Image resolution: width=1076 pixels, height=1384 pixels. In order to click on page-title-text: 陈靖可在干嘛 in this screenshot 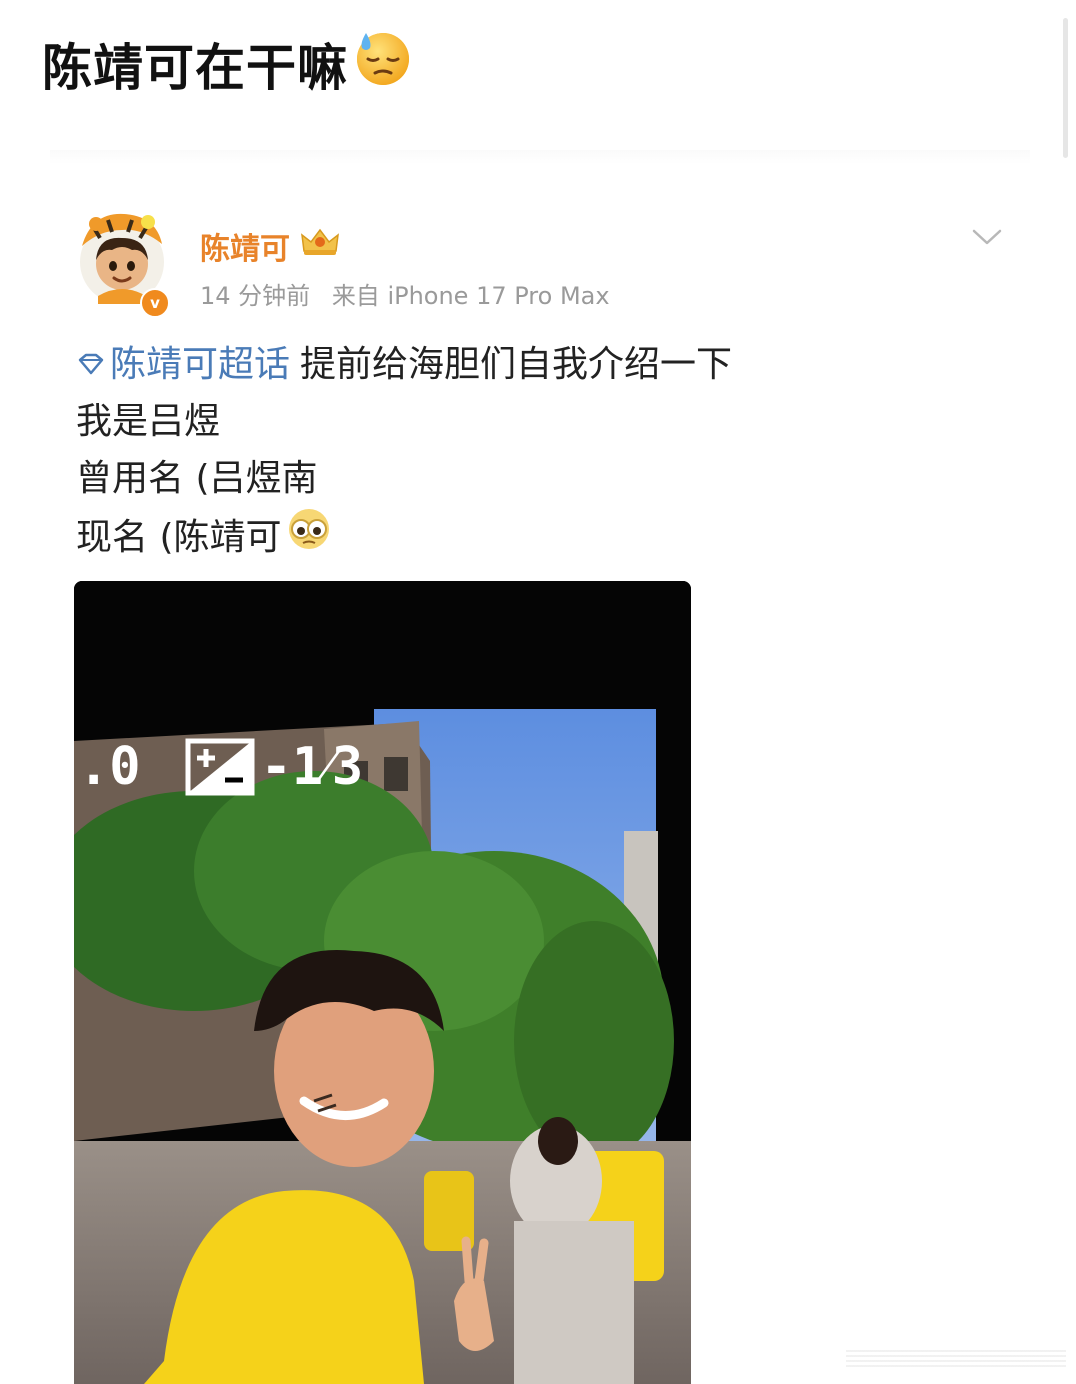, I will do `click(195, 68)`.